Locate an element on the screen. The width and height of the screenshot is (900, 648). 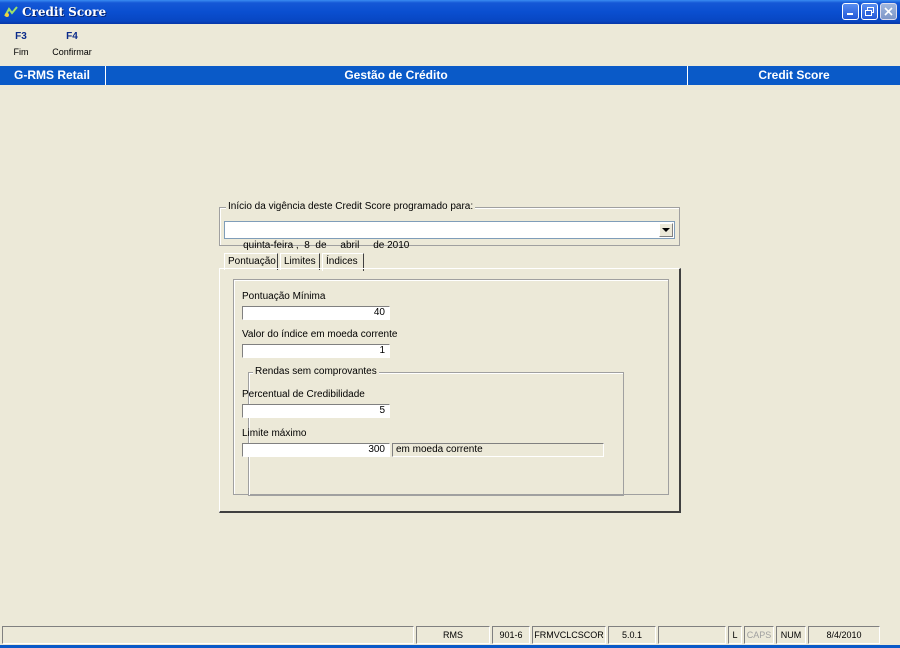
max-limit-input: 300 is located at coordinates (316, 450).